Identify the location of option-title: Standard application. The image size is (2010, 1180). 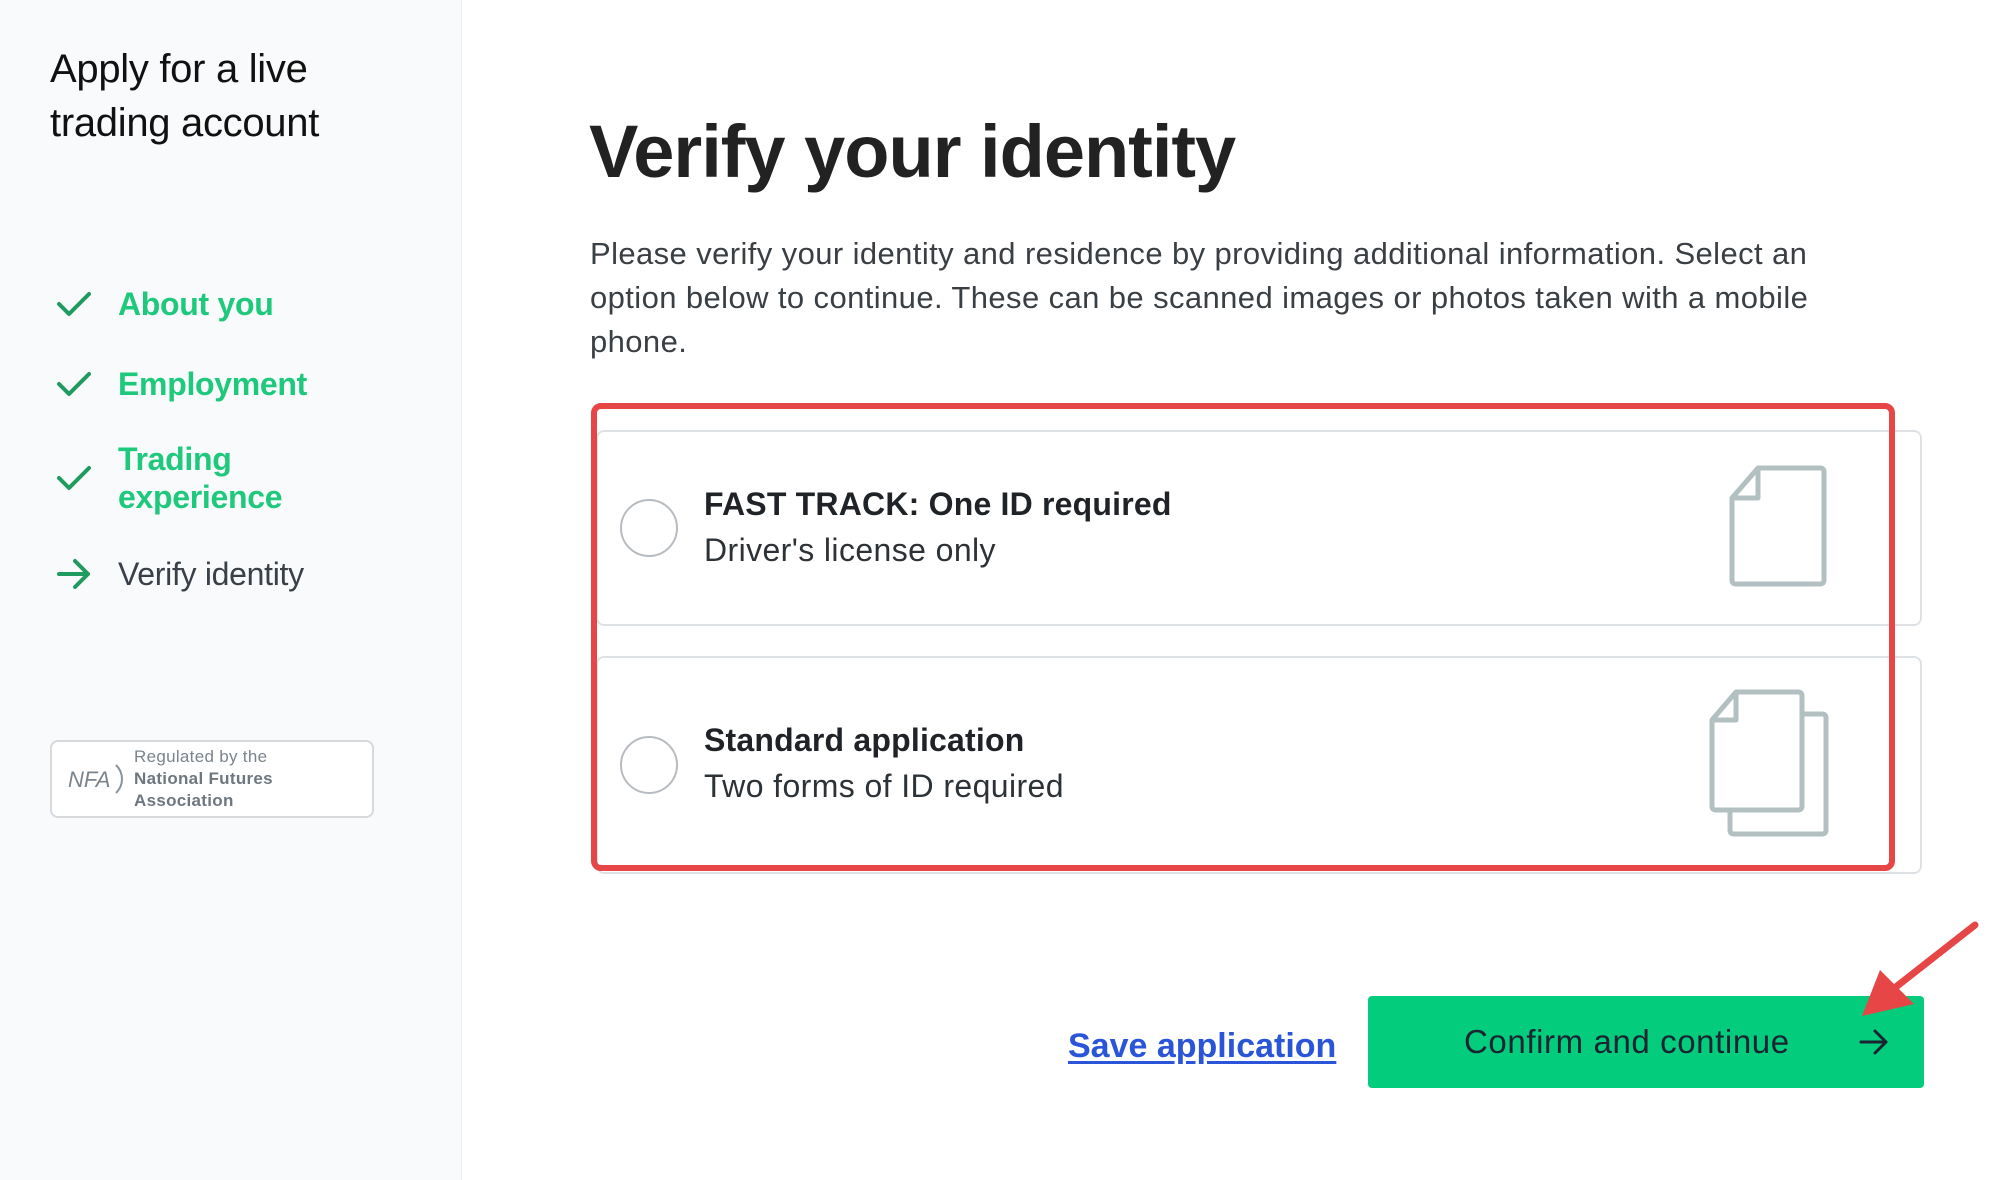
(864, 740).